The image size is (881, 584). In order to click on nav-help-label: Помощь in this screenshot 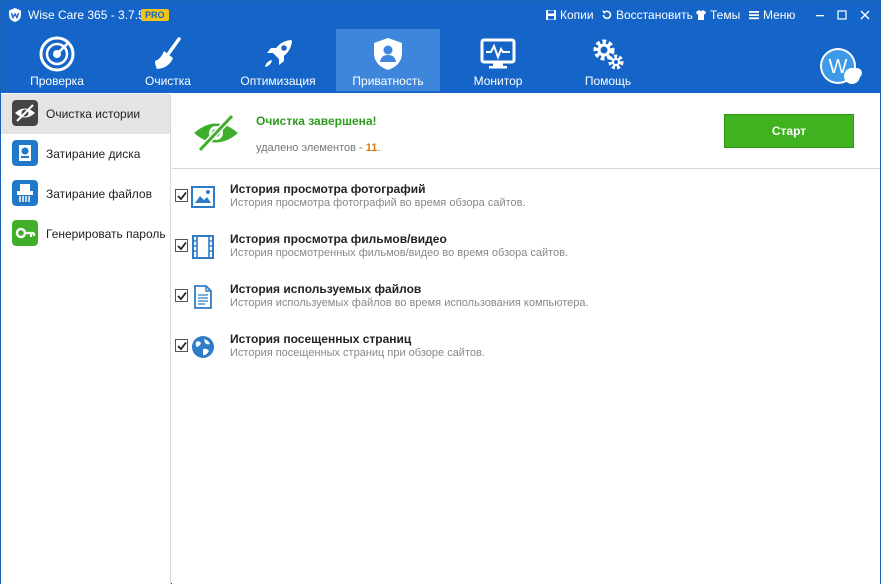, I will do `click(608, 81)`.